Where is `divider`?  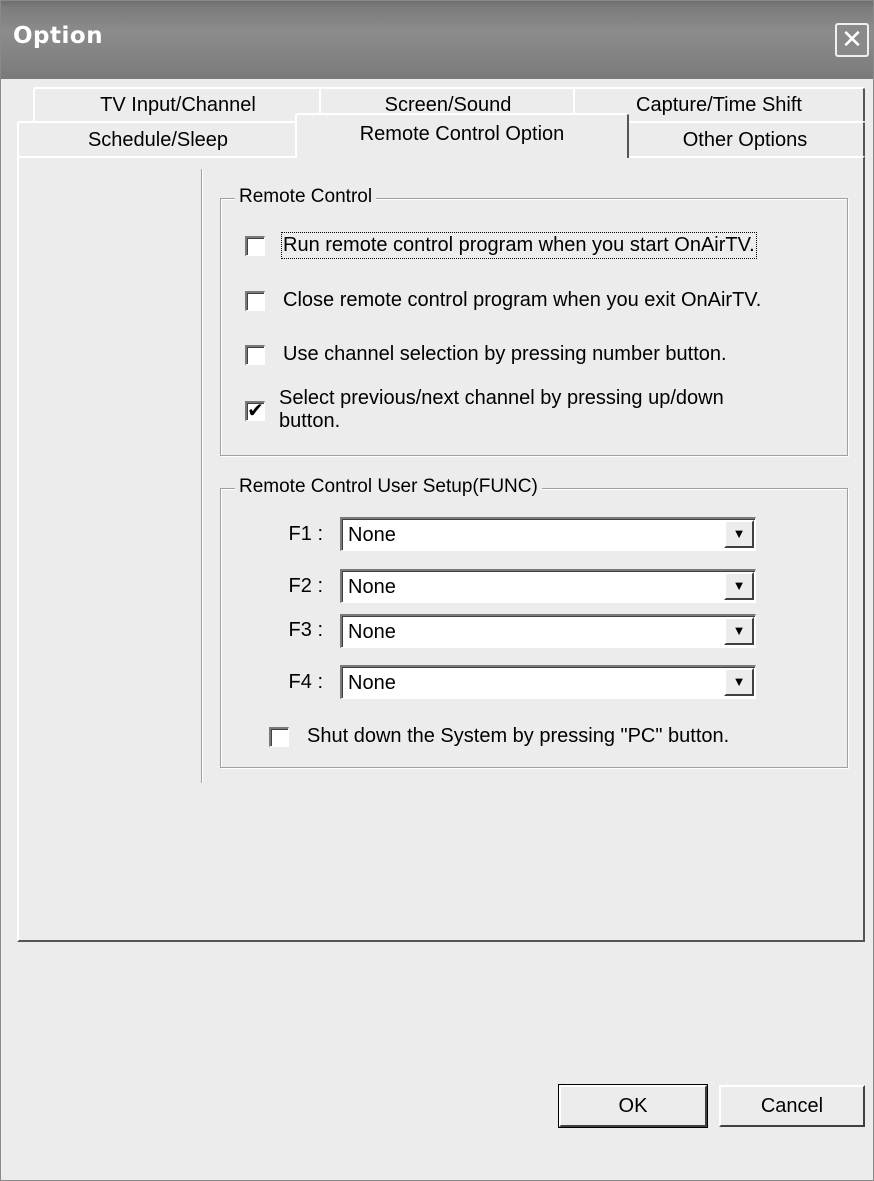
divider is located at coordinates (202, 476).